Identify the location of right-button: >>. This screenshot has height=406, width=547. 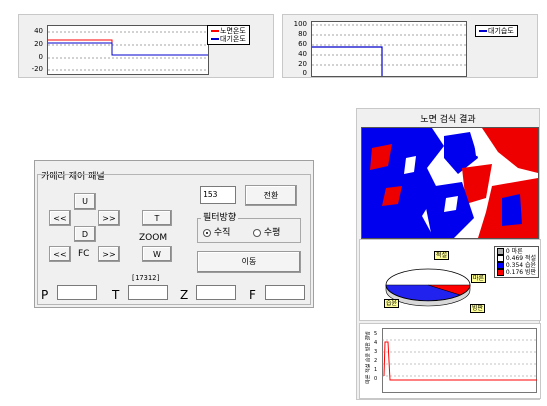
(109, 218).